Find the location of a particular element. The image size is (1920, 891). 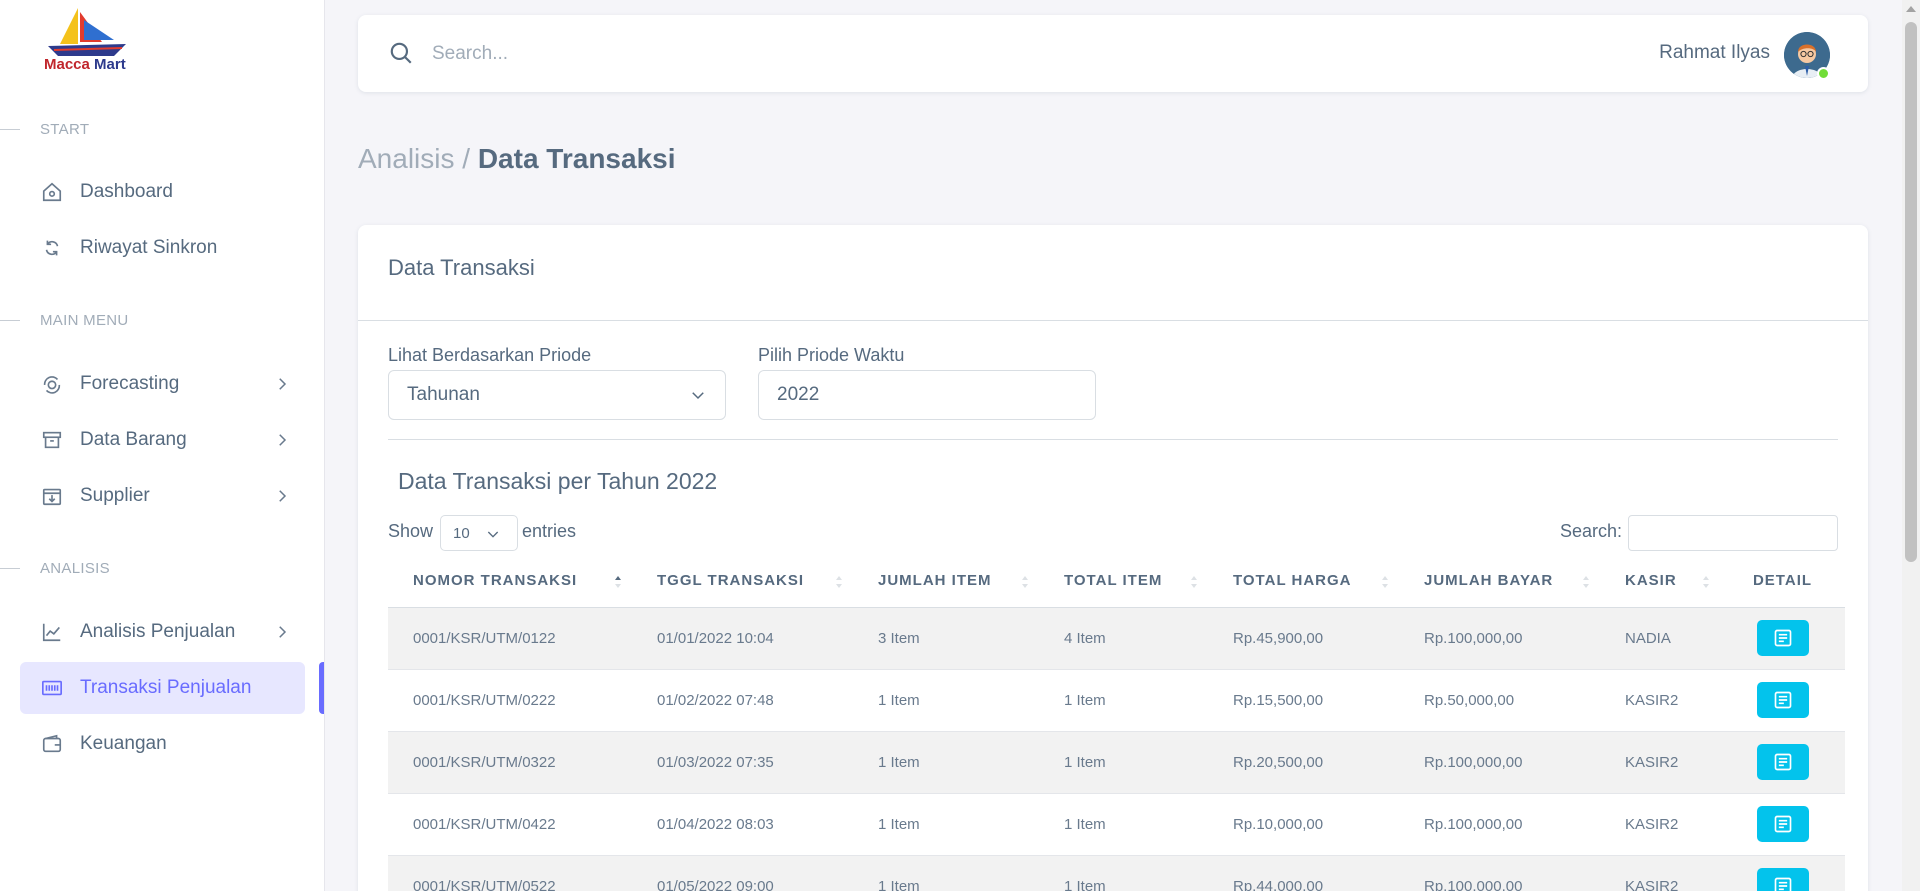

table-search-input is located at coordinates (1733, 533).